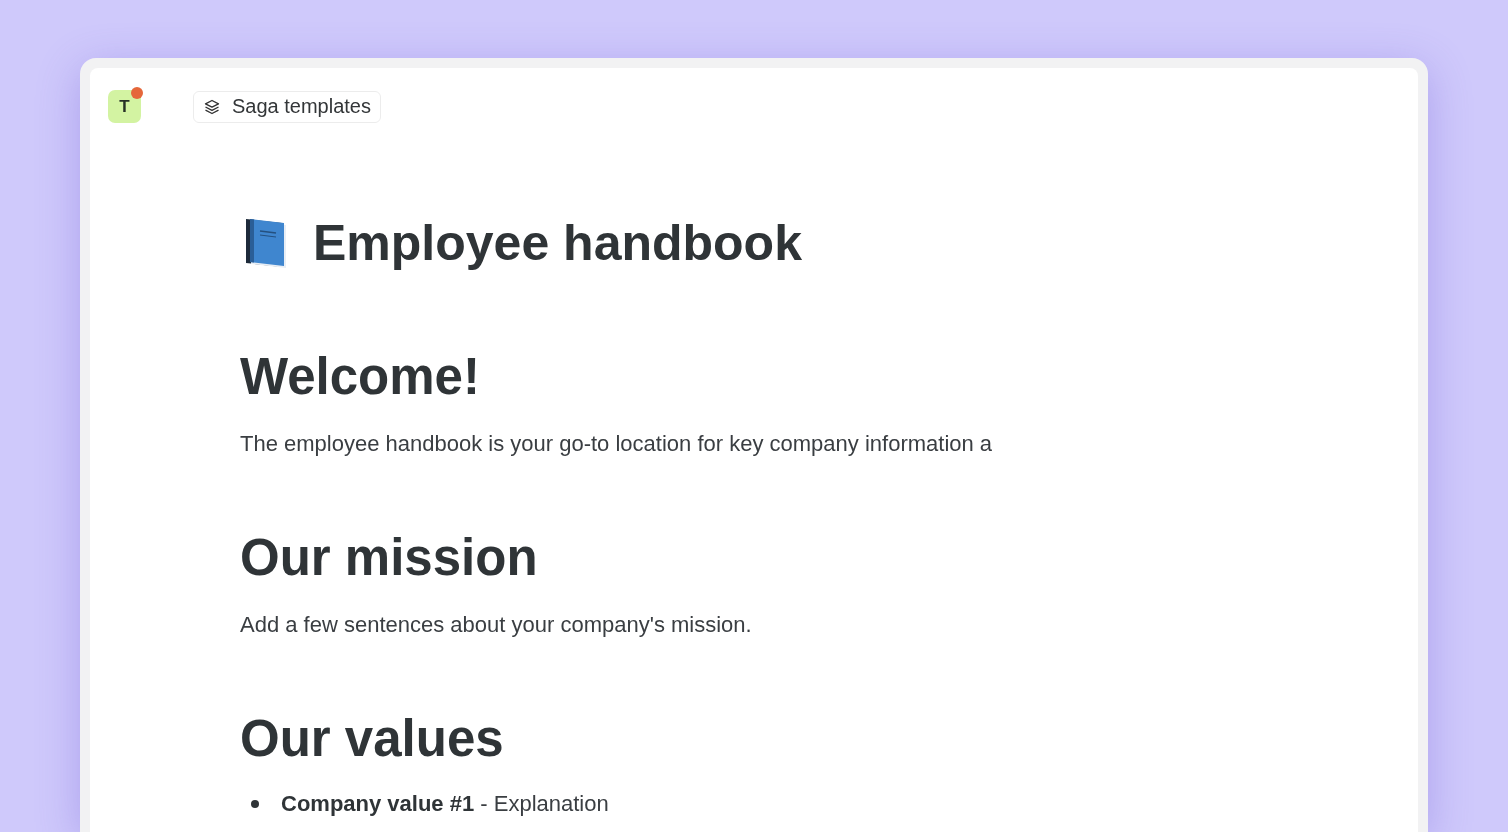 The height and width of the screenshot is (832, 1508). Describe the element at coordinates (124, 106) in the screenshot. I see `workspace-avatar: T` at that location.